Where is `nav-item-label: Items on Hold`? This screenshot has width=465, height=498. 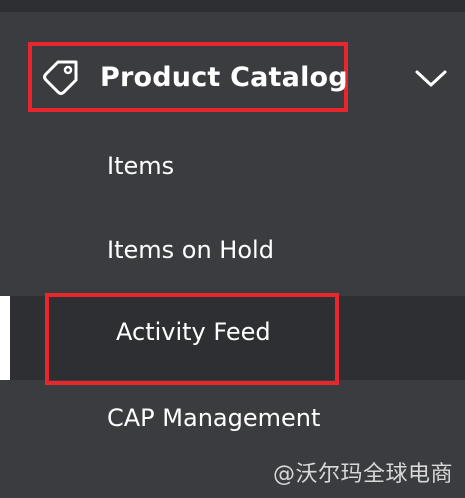
nav-item-label: Items on Hold is located at coordinates (190, 250).